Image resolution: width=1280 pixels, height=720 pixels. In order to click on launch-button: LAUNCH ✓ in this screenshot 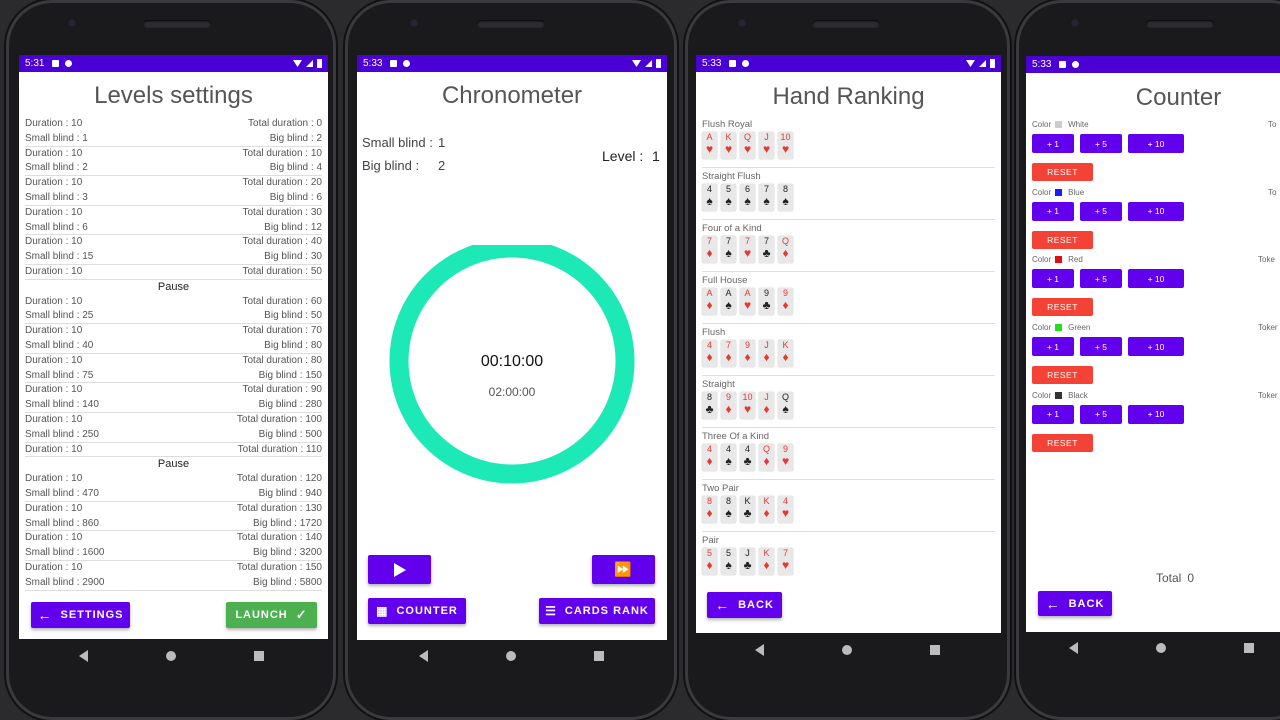, I will do `click(271, 615)`.